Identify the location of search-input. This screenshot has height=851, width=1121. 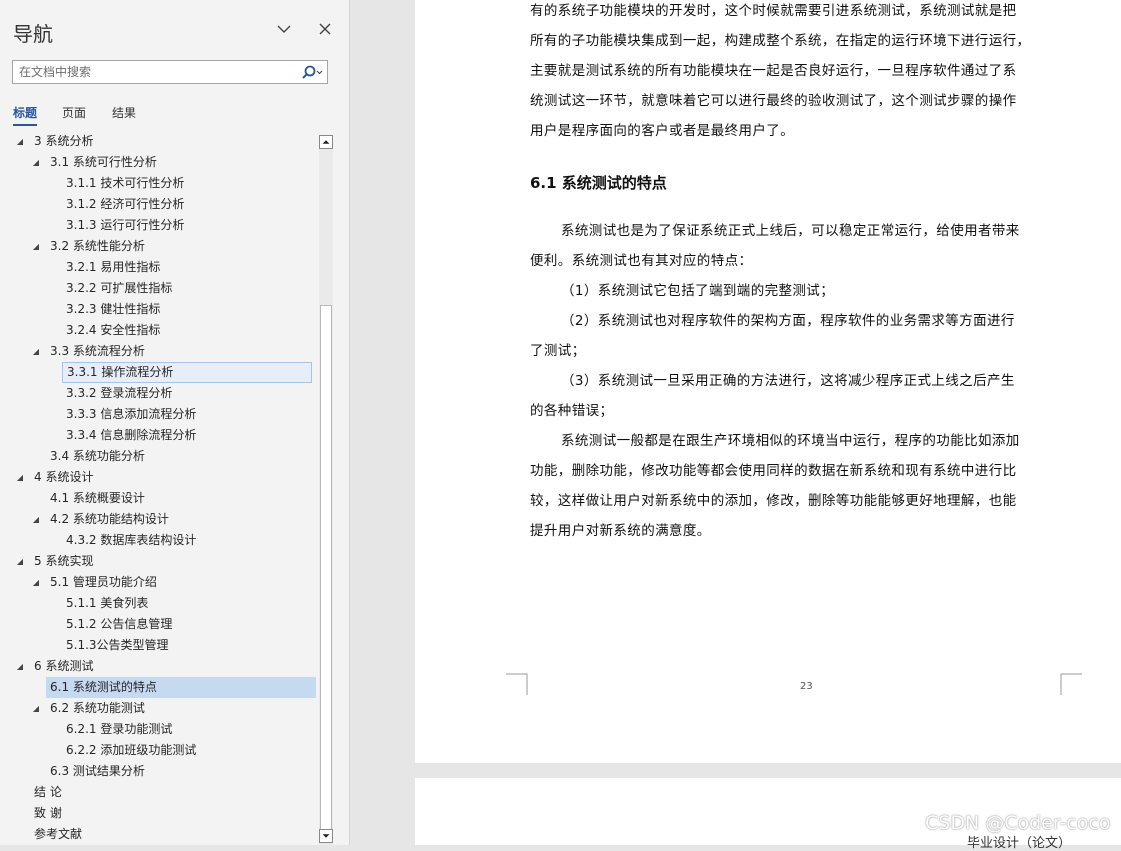
(151, 72).